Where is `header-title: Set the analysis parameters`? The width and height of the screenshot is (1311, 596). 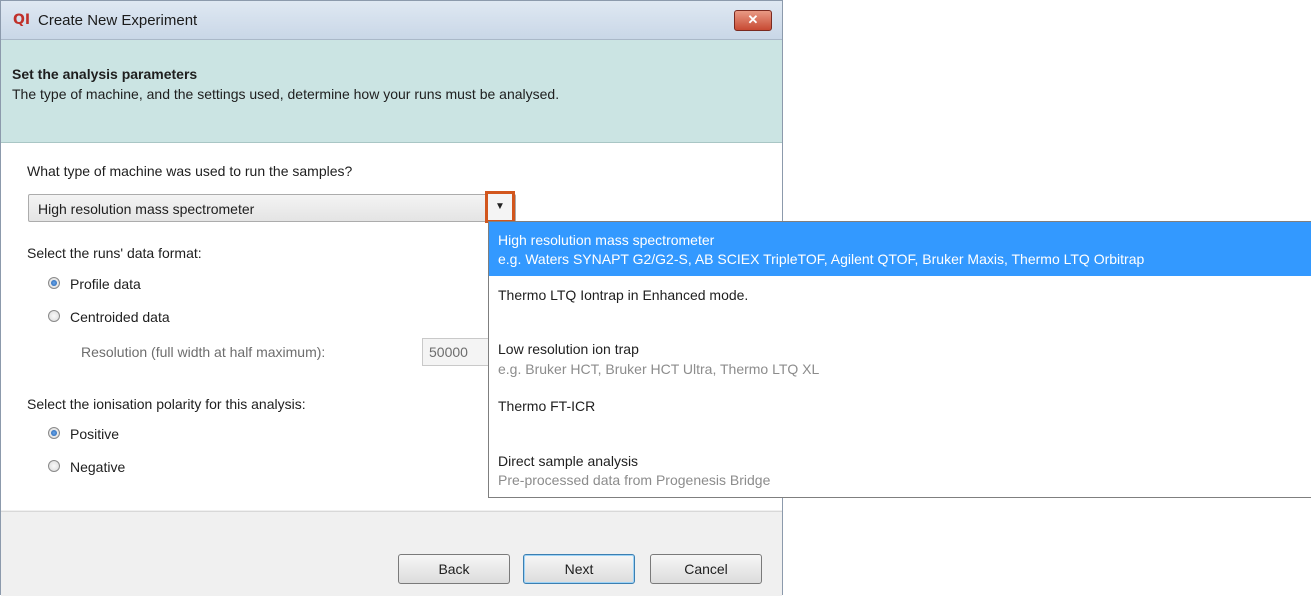
header-title: Set the analysis parameters is located at coordinates (105, 74).